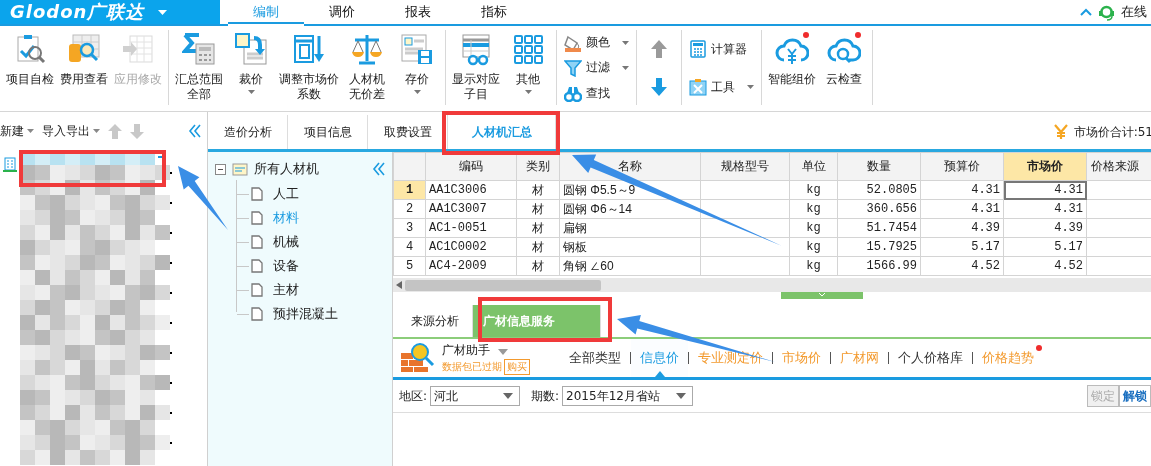 The width and height of the screenshot is (1151, 466). I want to click on tree-item: 预拌混凝土, so click(305, 314).